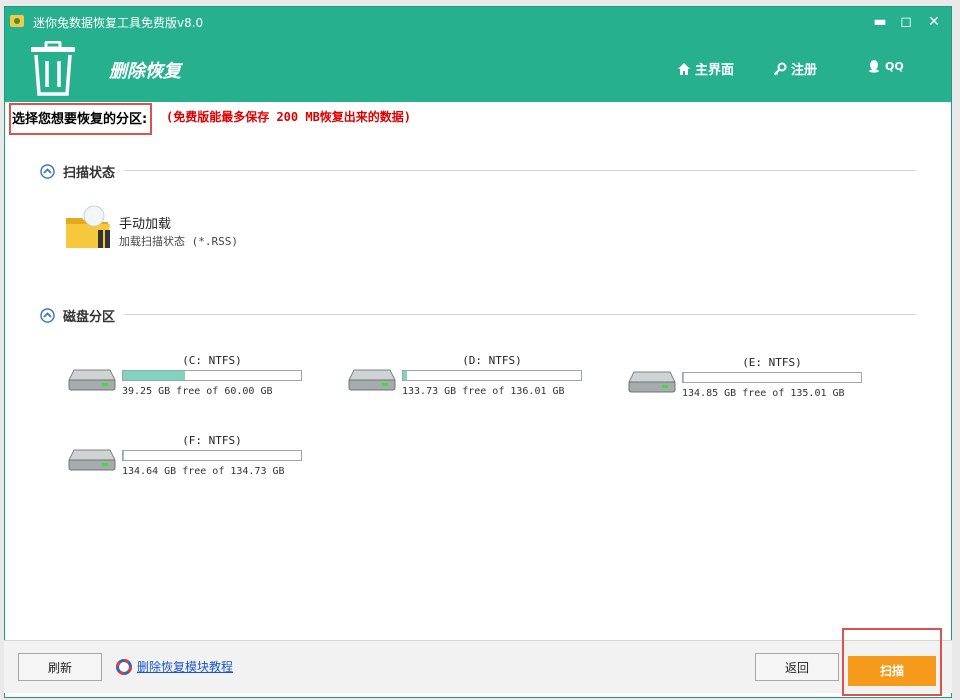 The height and width of the screenshot is (700, 960). I want to click on nav-qq: QQ, so click(885, 66).